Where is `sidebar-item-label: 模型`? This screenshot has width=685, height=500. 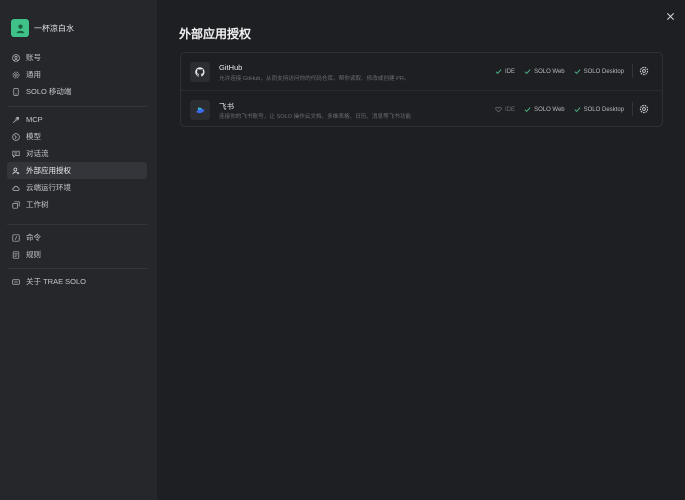 sidebar-item-label: 模型 is located at coordinates (33, 136).